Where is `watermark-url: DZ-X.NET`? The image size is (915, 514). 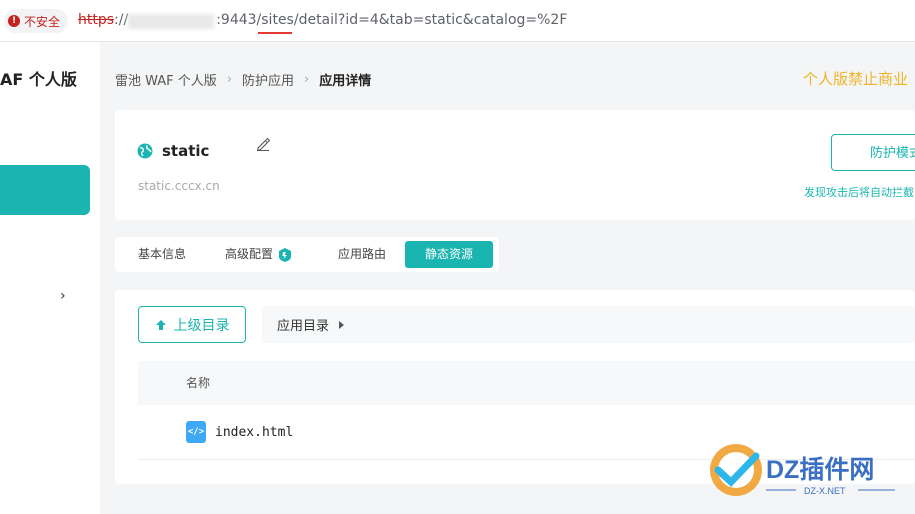 watermark-url: DZ-X.NET is located at coordinates (825, 491).